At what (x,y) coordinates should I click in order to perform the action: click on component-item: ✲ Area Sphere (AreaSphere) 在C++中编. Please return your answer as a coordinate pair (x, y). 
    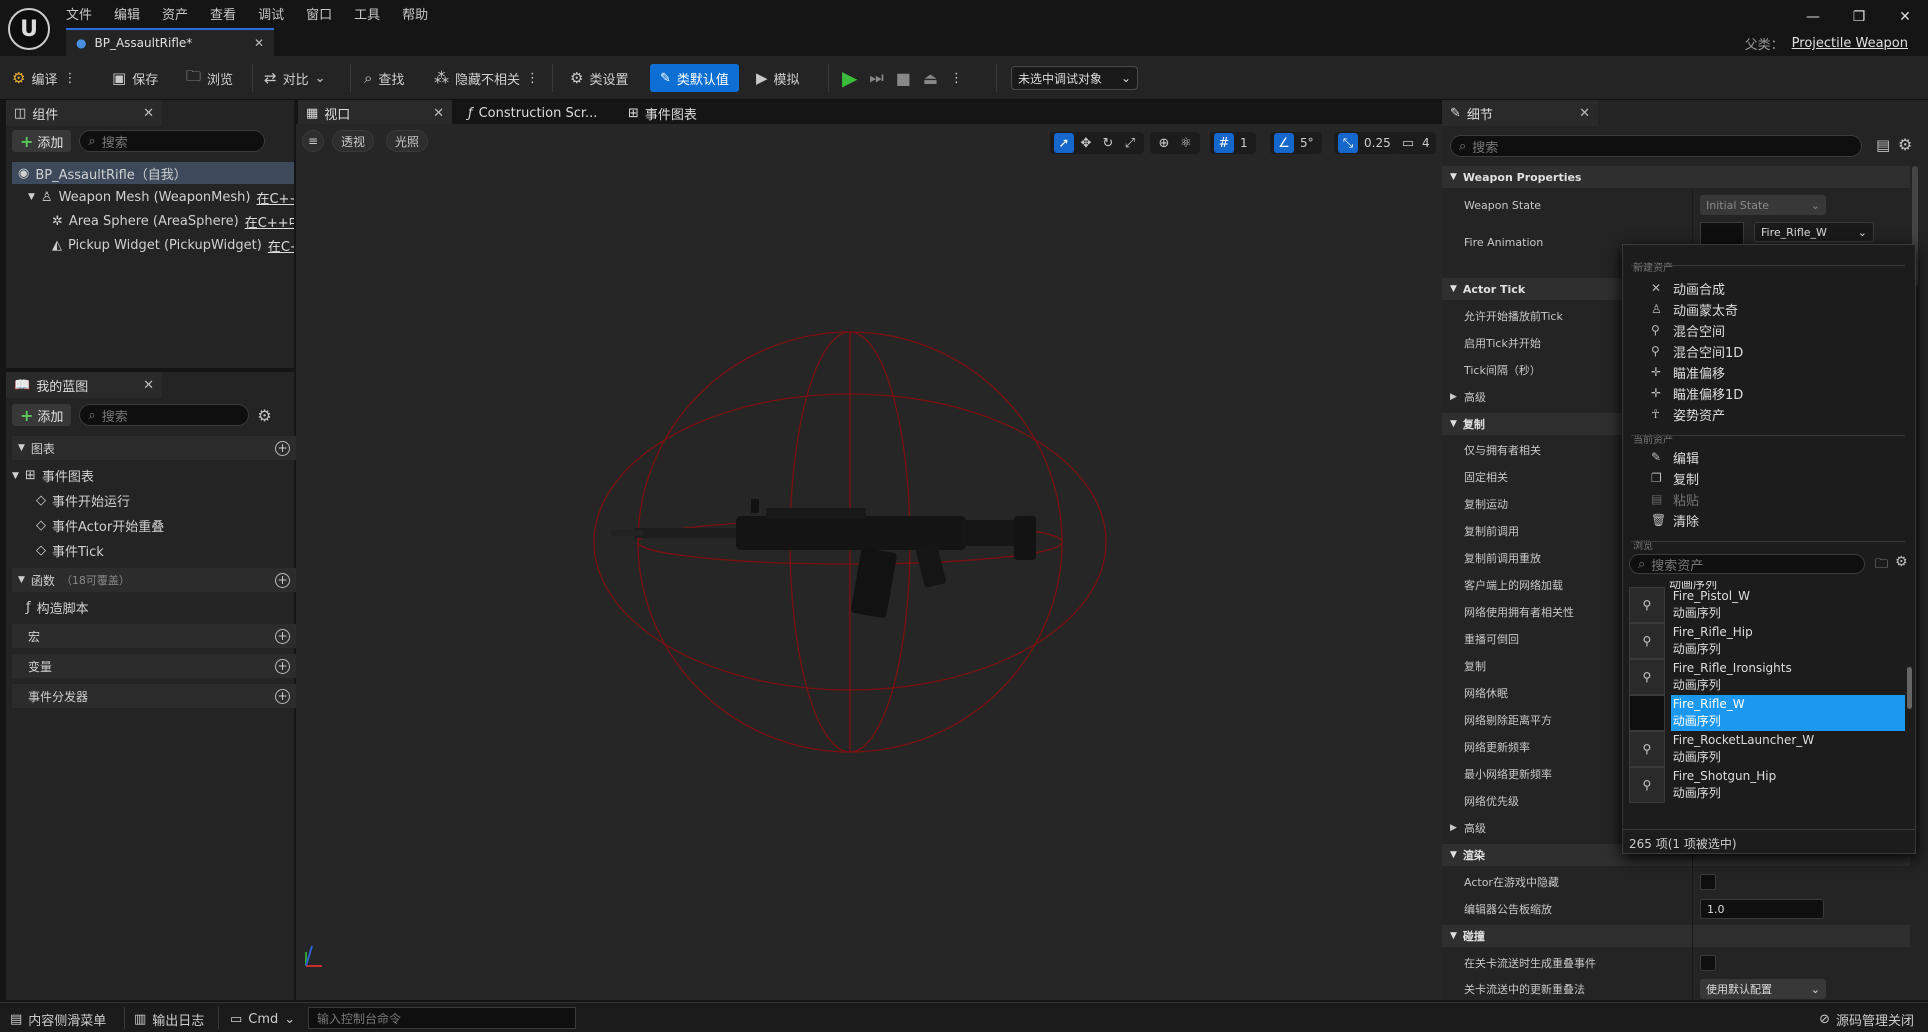
    Looking at the image, I should click on (173, 221).